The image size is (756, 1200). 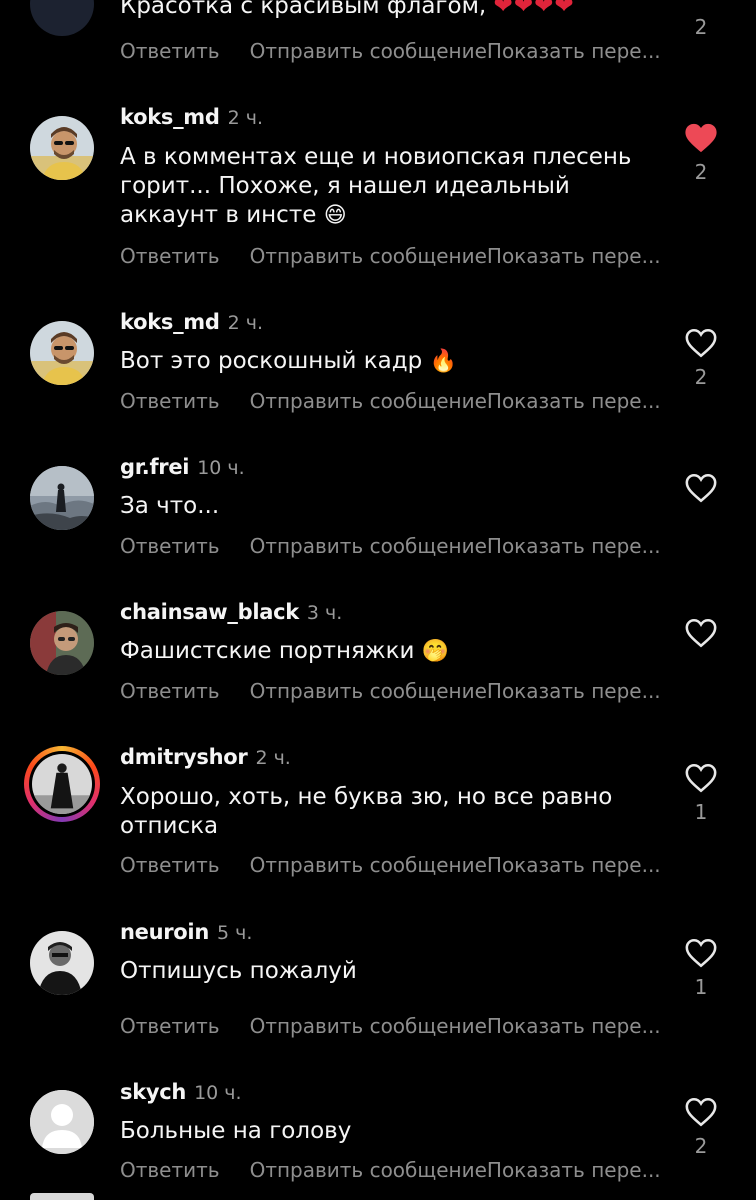 I want to click on comment-time: 5 ч., so click(x=234, y=933).